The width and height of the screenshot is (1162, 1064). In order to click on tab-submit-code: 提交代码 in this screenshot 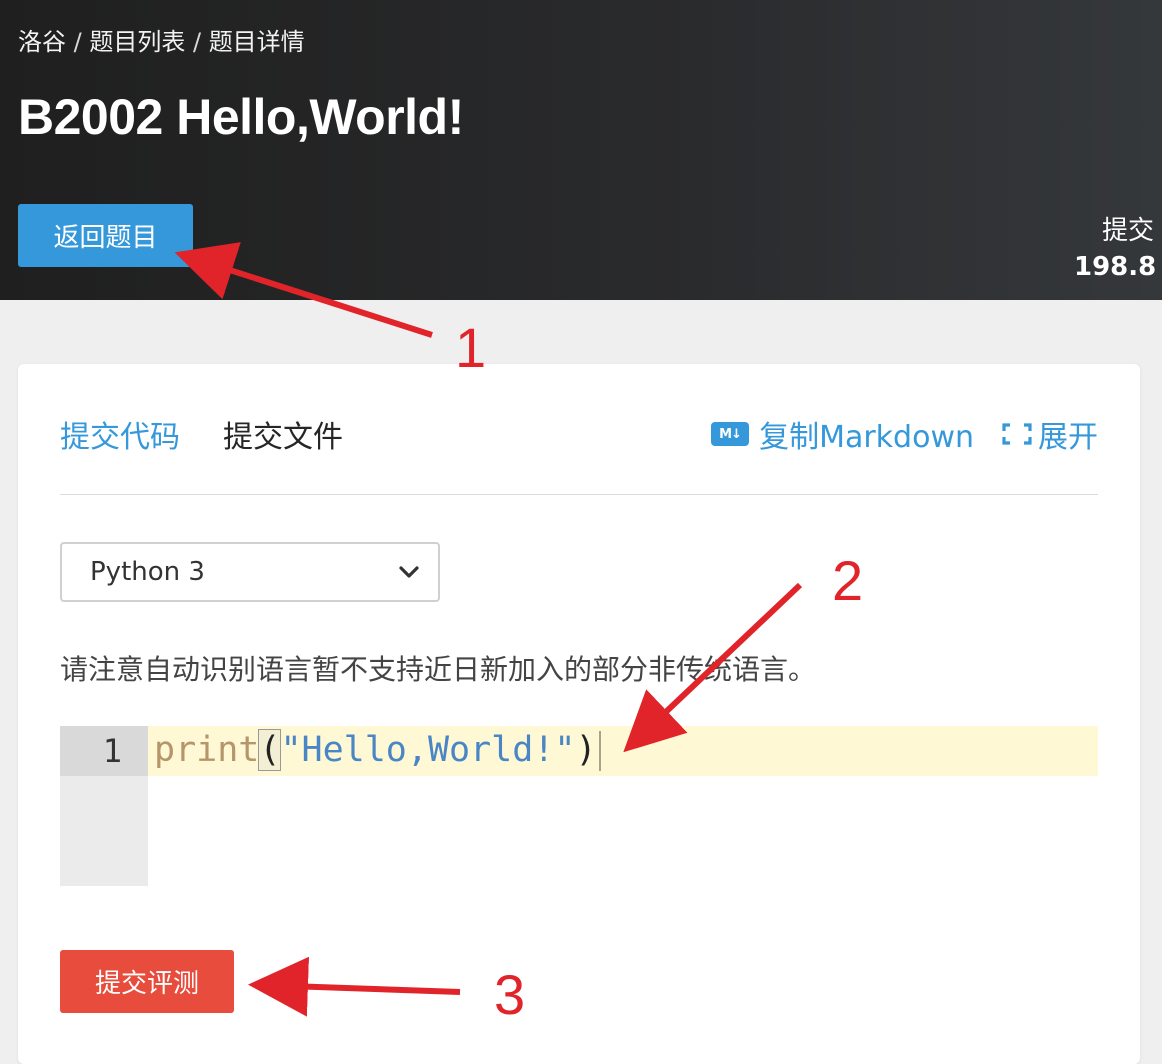, I will do `click(120, 434)`.